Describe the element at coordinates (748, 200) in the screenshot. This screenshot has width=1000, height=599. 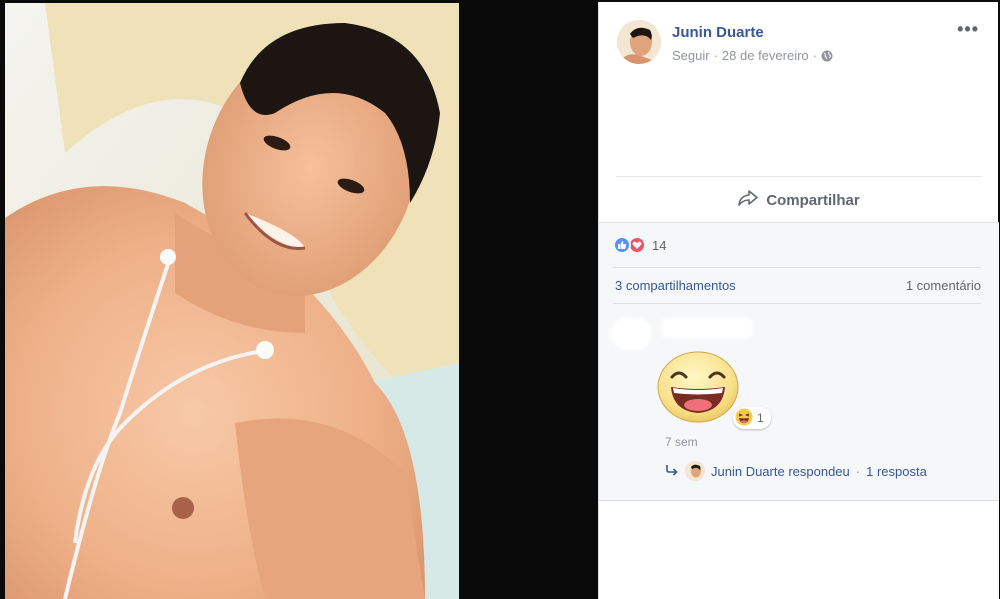
I see `share-arrow-icon` at that location.